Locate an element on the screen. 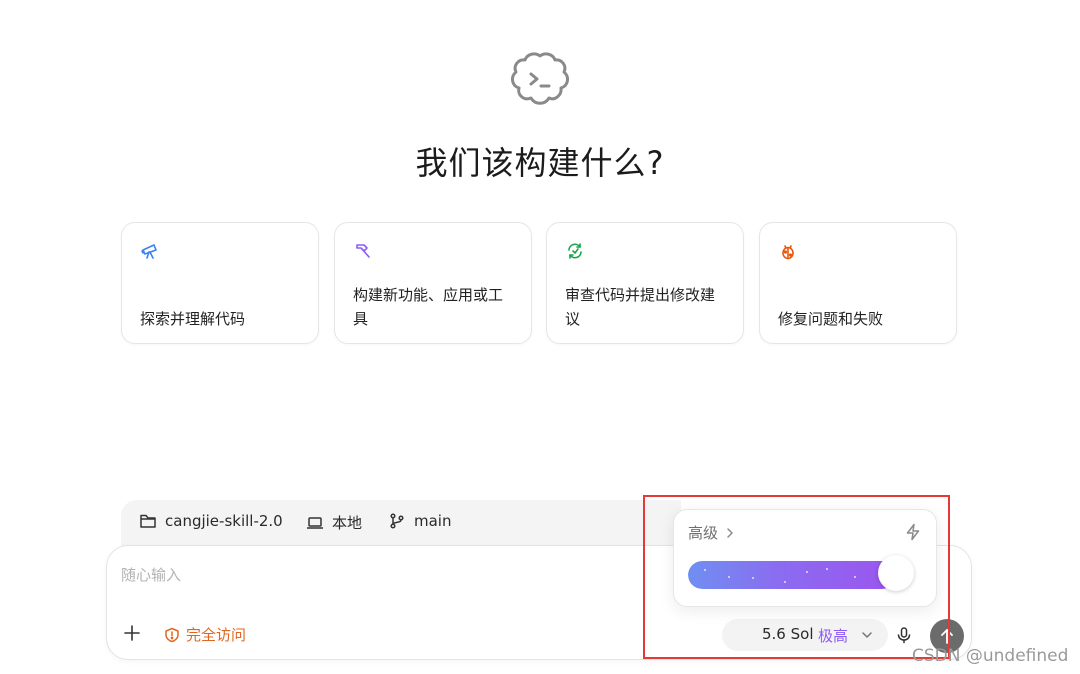  page-title: 我们该构建什么? is located at coordinates (540, 163).